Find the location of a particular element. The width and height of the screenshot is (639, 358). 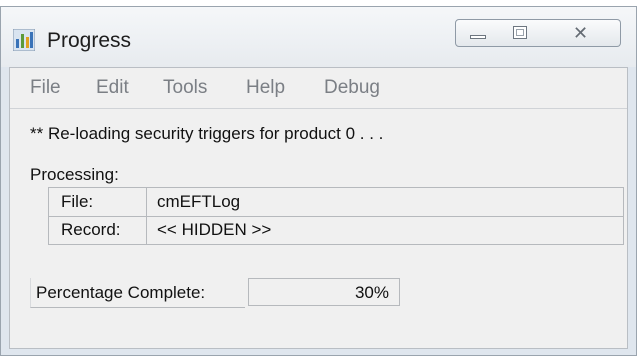

window-title: Progress is located at coordinates (89, 40).